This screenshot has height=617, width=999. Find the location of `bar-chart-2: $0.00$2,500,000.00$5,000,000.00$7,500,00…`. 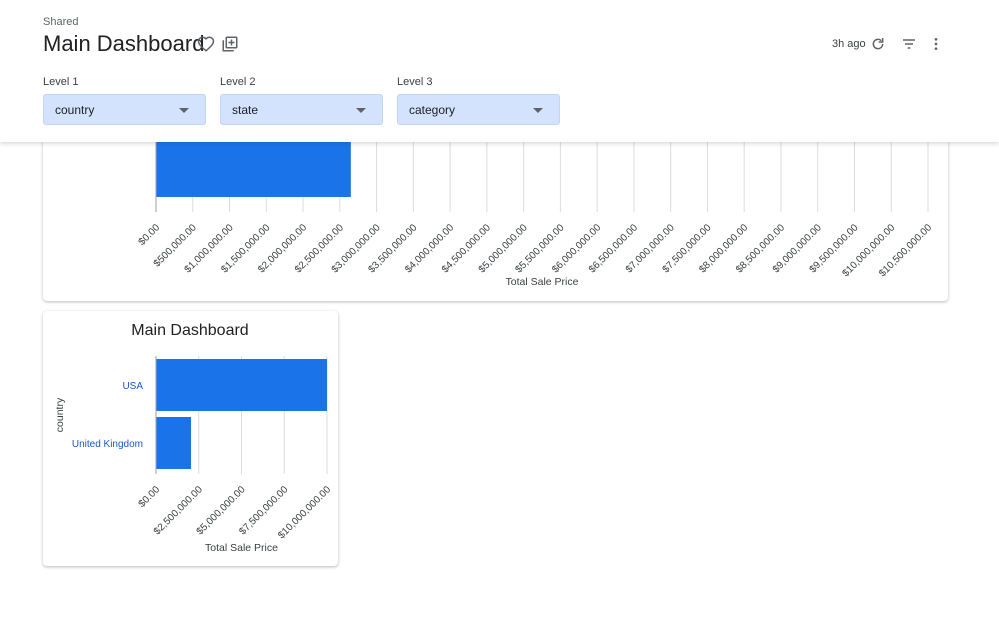

bar-chart-2: $0.00$2,500,000.00$5,000,000.00$7,500,00… is located at coordinates (193, 438).